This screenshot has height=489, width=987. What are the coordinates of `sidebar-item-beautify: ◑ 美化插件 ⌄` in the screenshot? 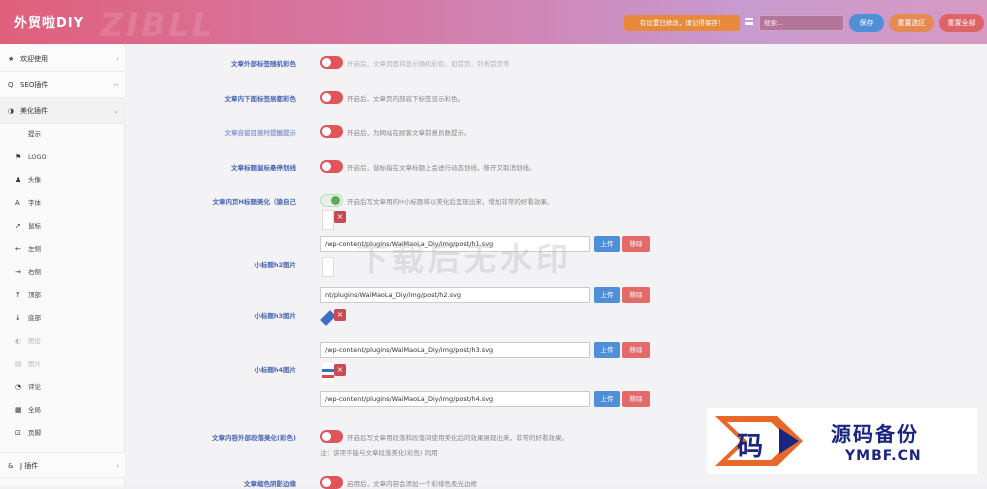 It's located at (62, 111).